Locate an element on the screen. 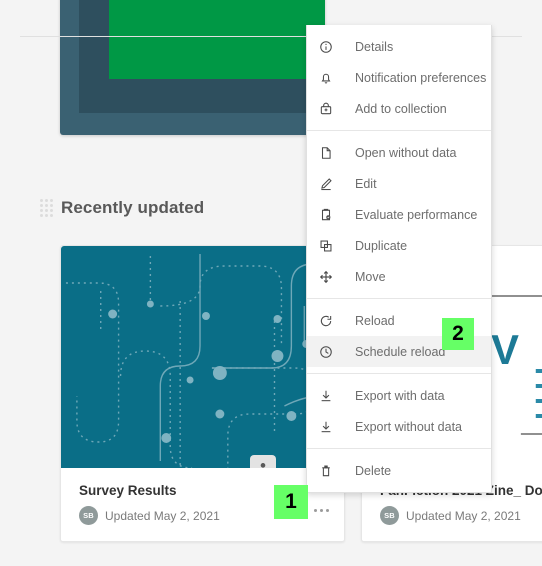  collection-box-icon is located at coordinates (330, 109).